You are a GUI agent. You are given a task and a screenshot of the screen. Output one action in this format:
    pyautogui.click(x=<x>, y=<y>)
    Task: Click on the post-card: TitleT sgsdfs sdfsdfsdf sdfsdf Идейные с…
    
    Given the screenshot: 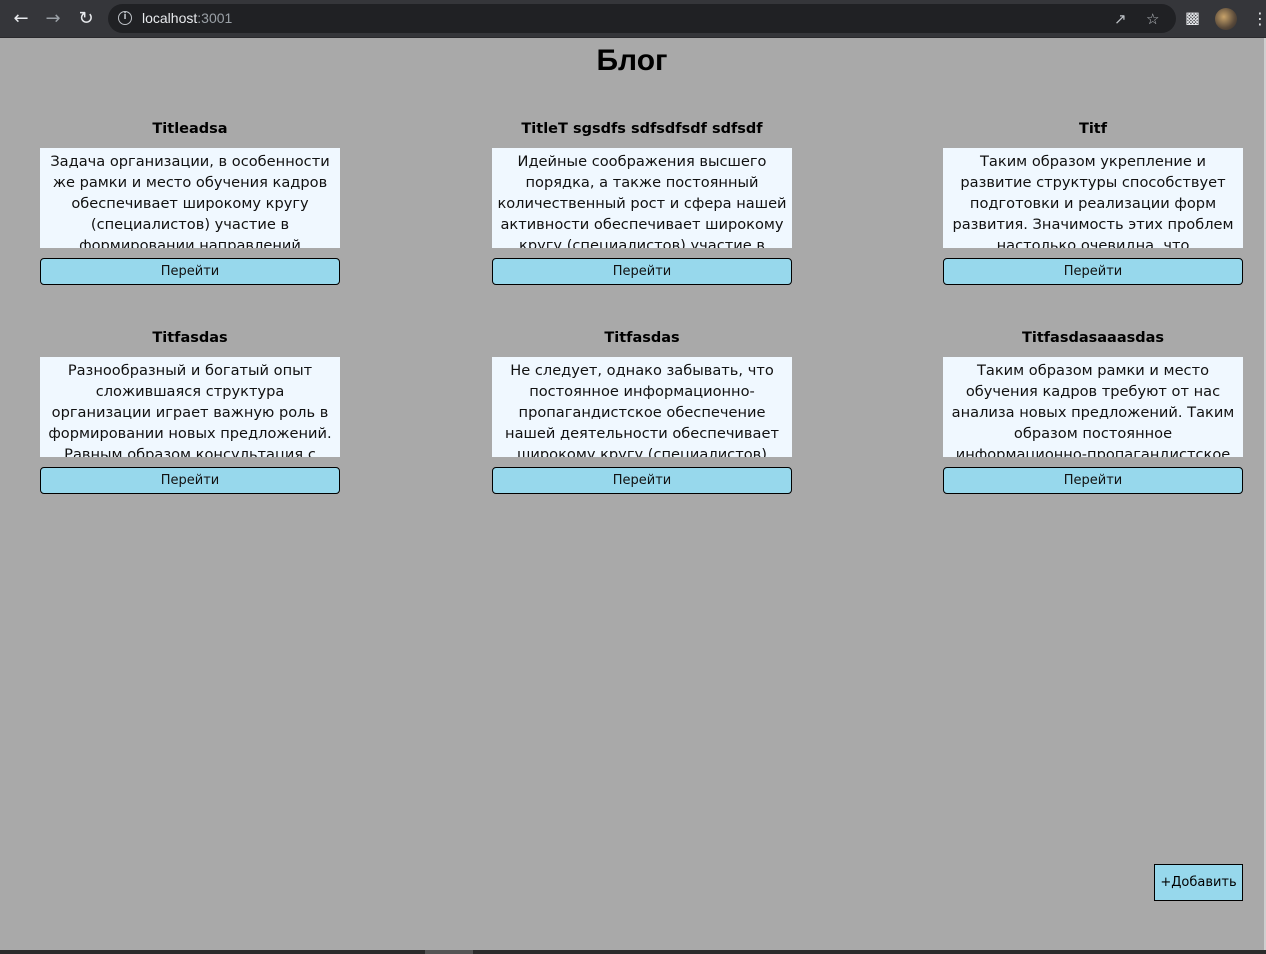 What is the action you would take?
    pyautogui.click(x=642, y=201)
    